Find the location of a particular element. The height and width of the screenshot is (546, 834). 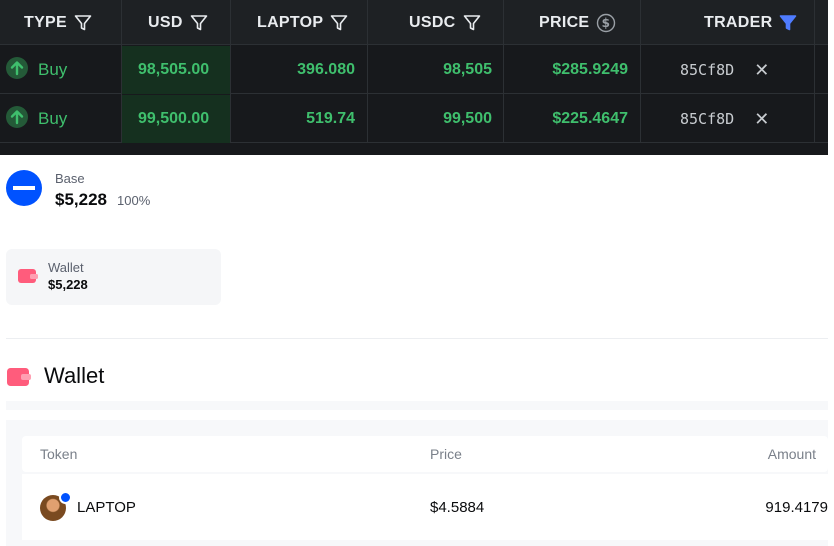

column-header-type-label: TYPE is located at coordinates (45, 22).